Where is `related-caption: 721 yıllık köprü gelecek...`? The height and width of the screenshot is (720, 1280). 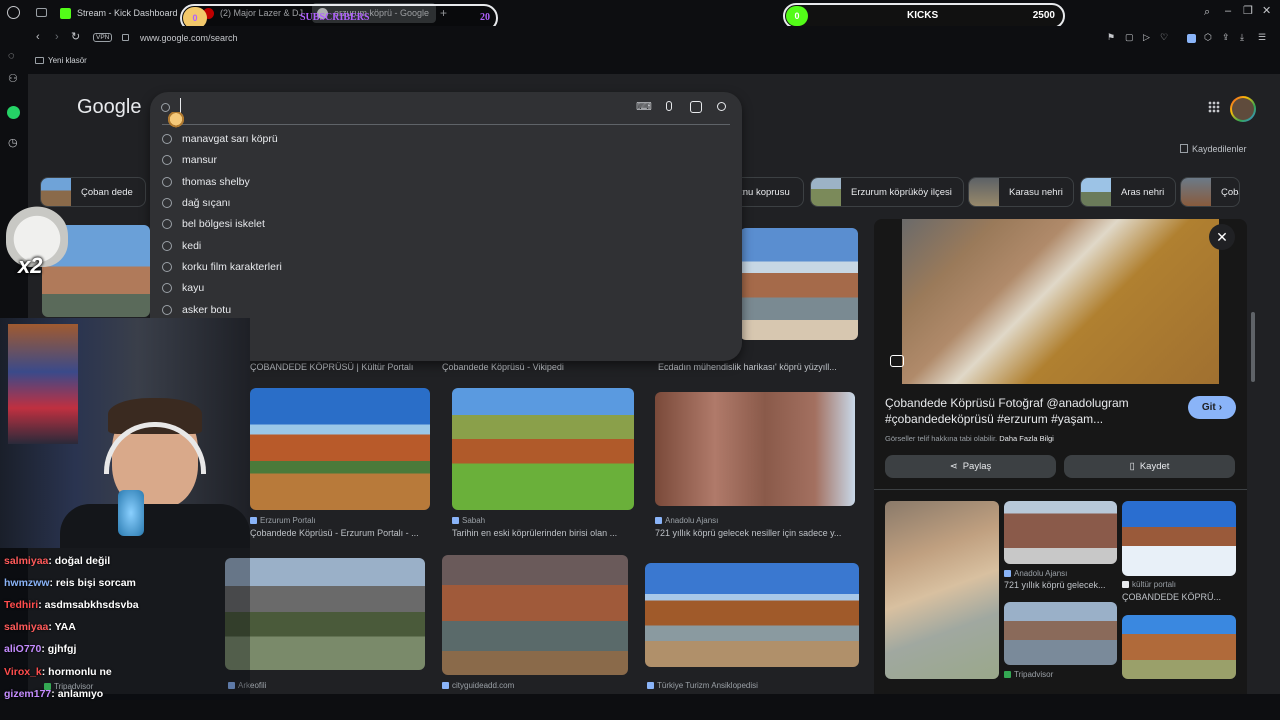 related-caption: 721 yıllık köprü gelecek... is located at coordinates (1060, 585).